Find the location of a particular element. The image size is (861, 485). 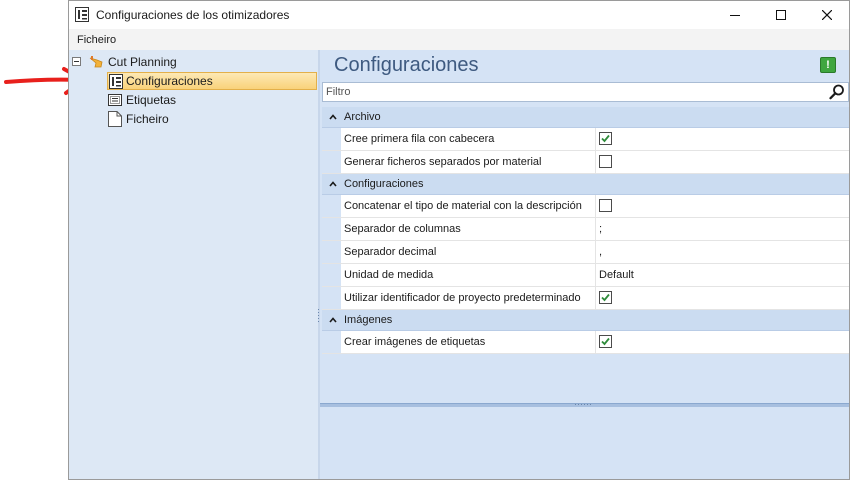

category-label: Configuraciones is located at coordinates (384, 184).